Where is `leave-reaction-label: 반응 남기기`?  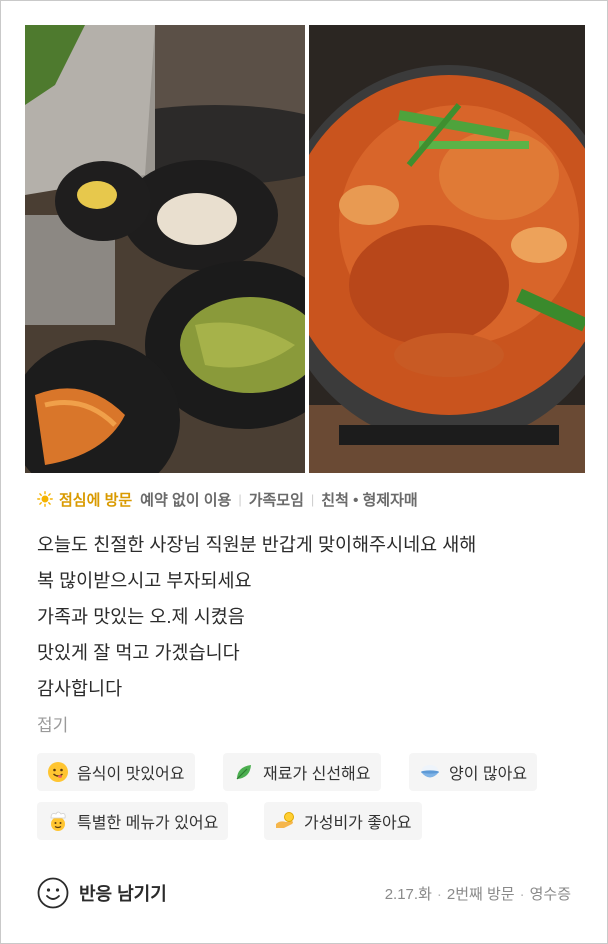
leave-reaction-label: 반응 남기기 is located at coordinates (123, 894).